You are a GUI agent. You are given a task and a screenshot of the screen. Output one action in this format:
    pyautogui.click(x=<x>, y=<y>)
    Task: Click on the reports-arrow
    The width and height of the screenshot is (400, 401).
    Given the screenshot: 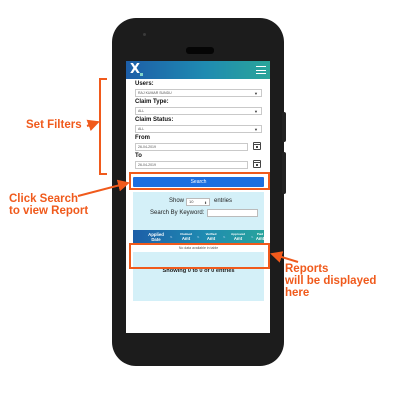 What is the action you would take?
    pyautogui.click(x=284, y=257)
    